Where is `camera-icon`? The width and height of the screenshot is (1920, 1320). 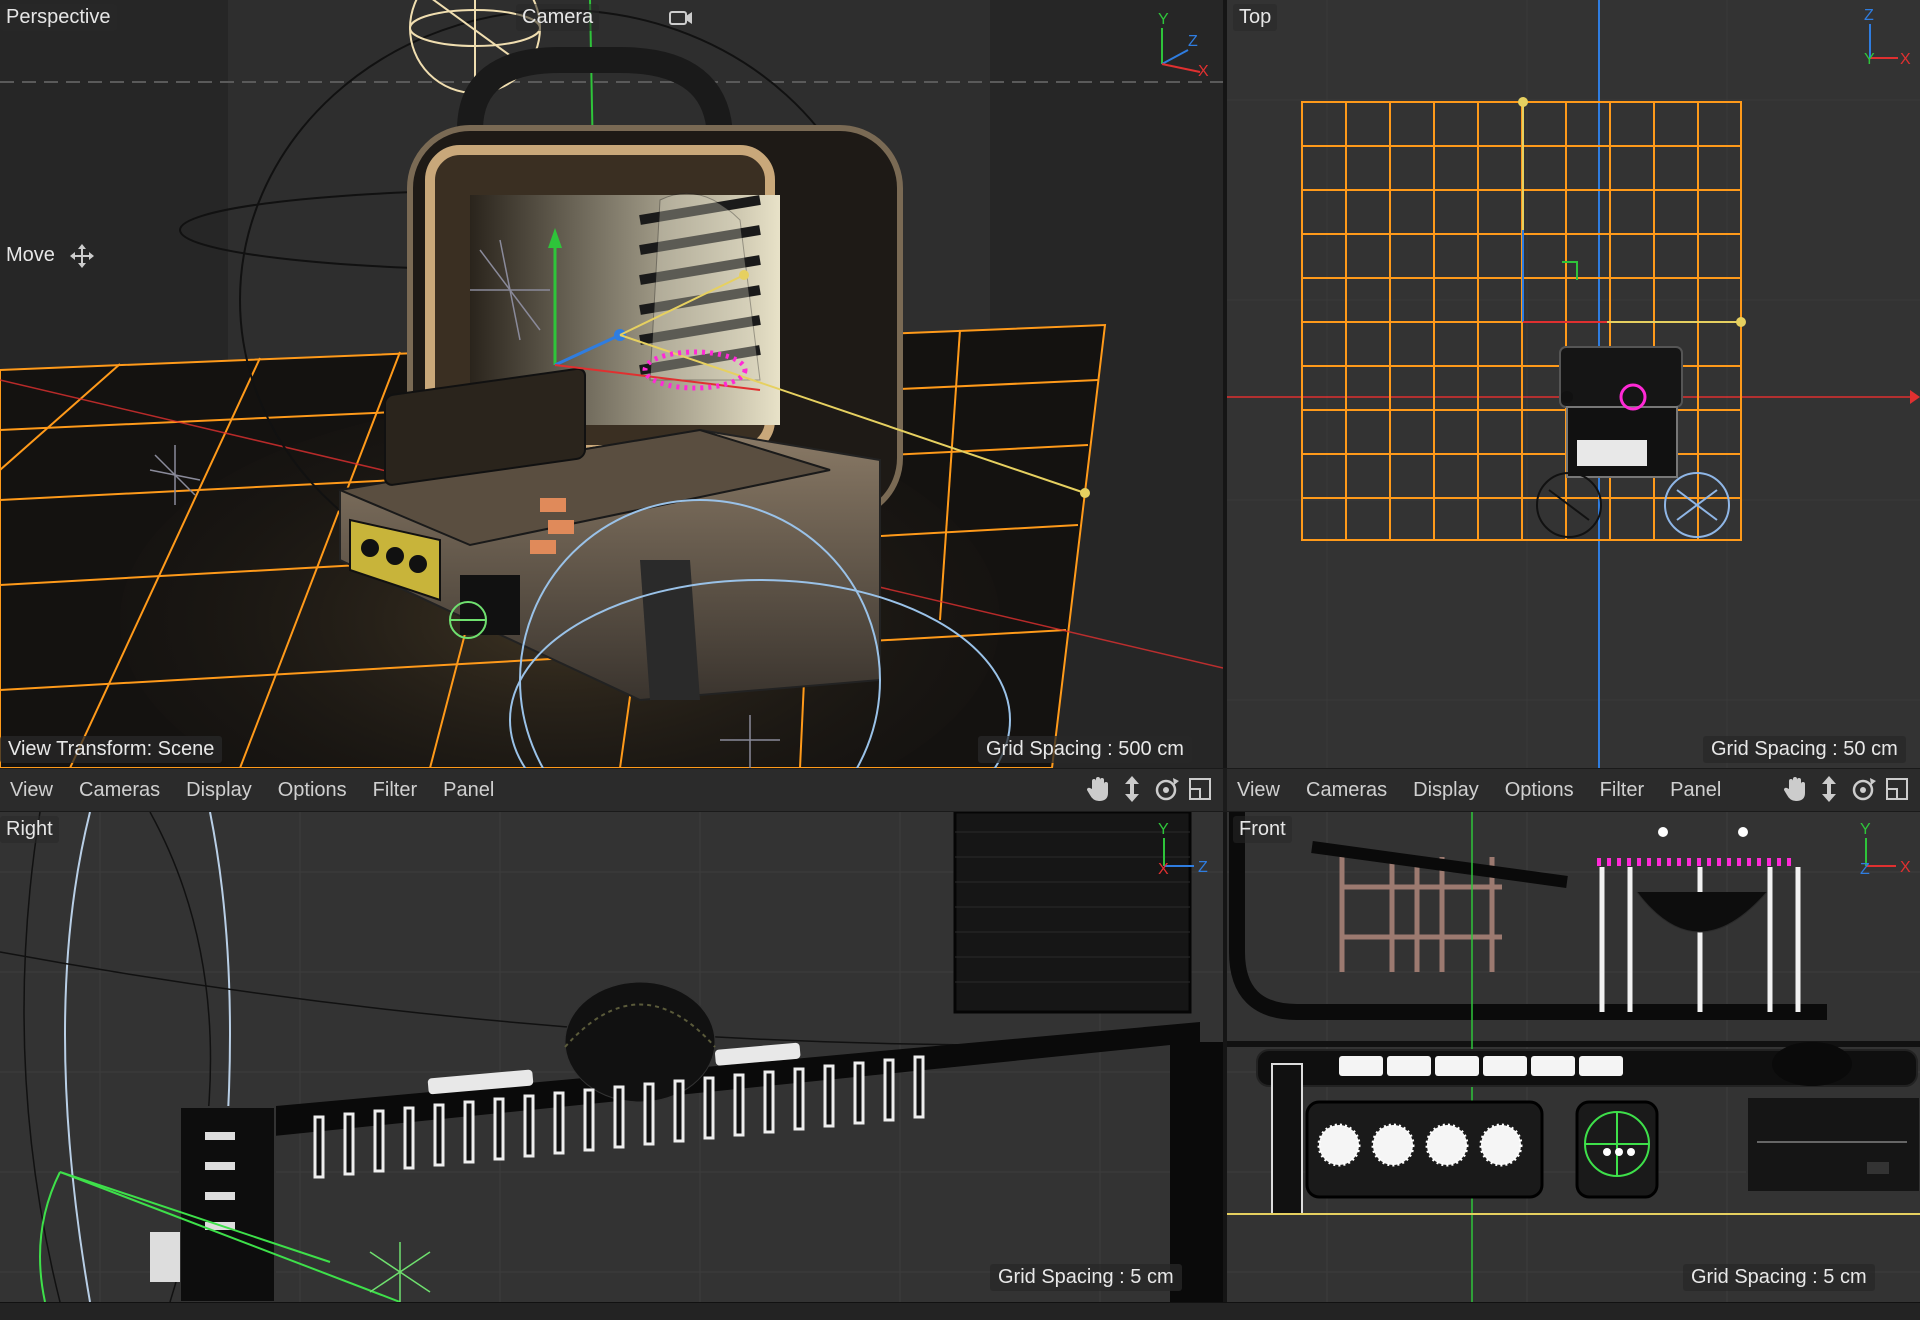 camera-icon is located at coordinates (681, 18).